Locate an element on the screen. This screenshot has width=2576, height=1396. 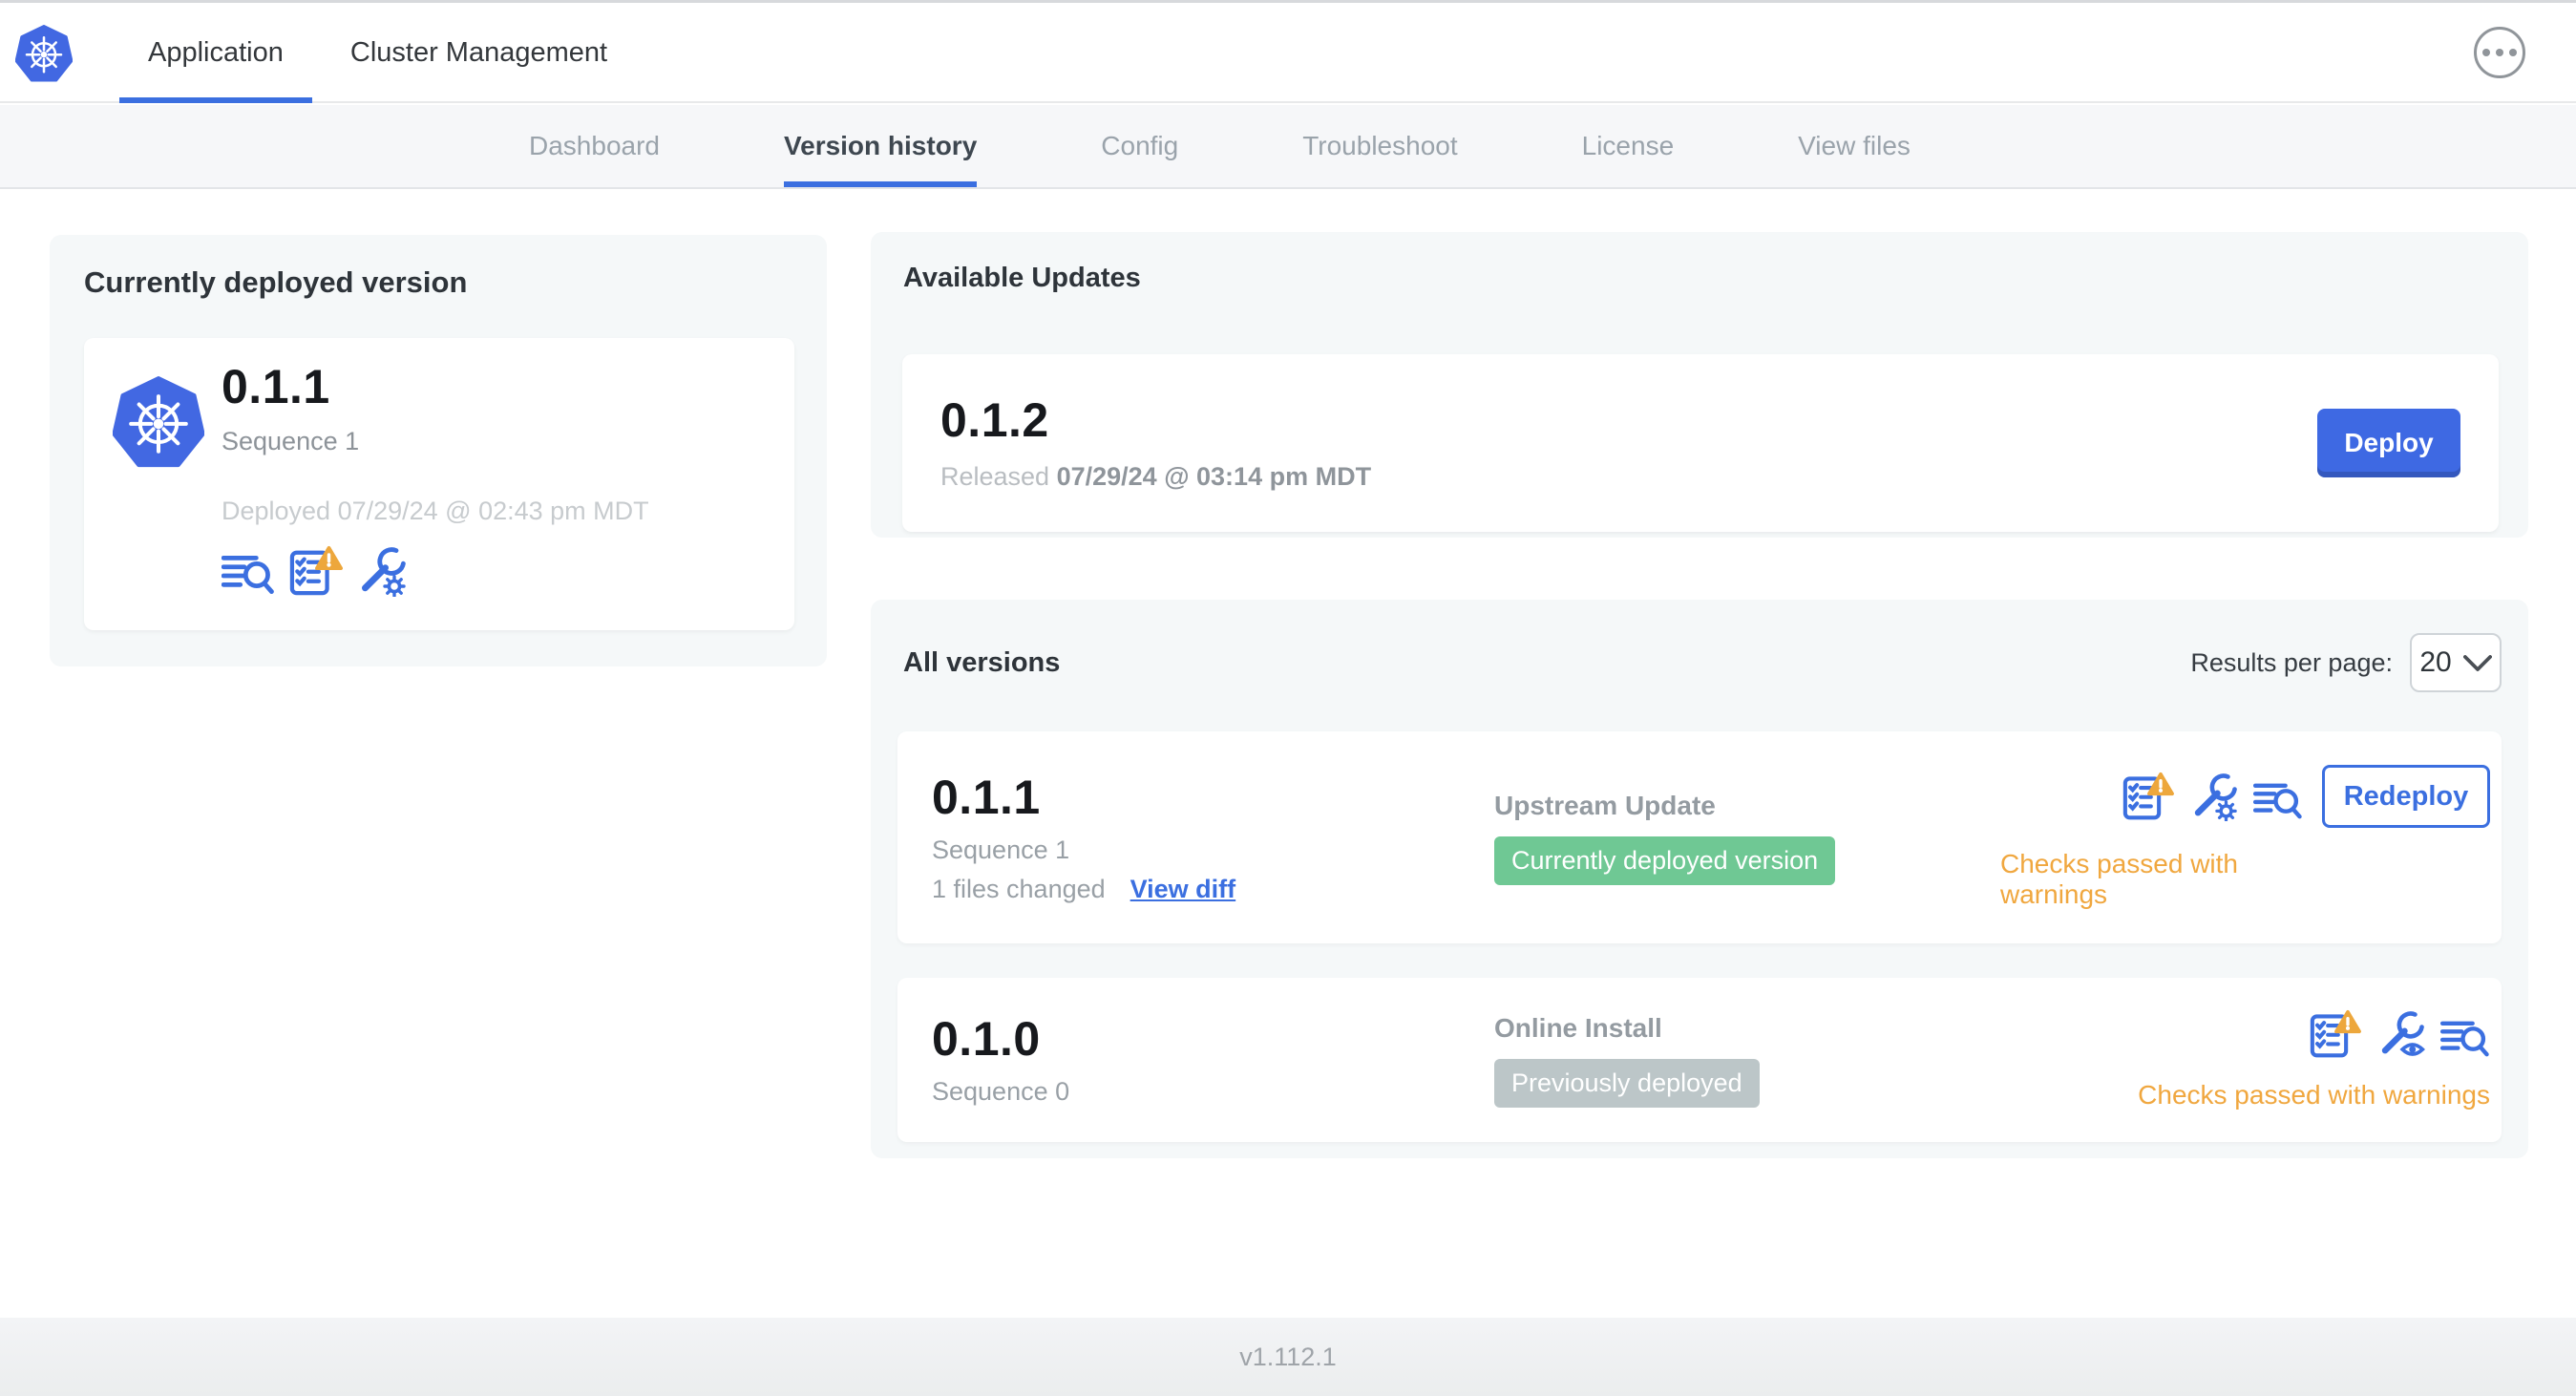
tab-config: Config is located at coordinates (1139, 146).